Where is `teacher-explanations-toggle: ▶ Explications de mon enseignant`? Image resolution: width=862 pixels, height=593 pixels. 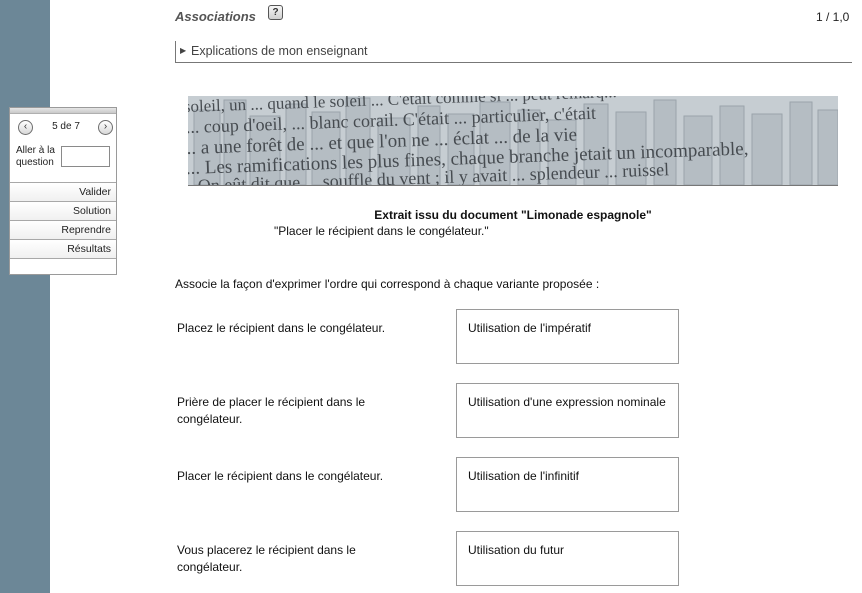 teacher-explanations-toggle: ▶ Explications de mon enseignant is located at coordinates (513, 52).